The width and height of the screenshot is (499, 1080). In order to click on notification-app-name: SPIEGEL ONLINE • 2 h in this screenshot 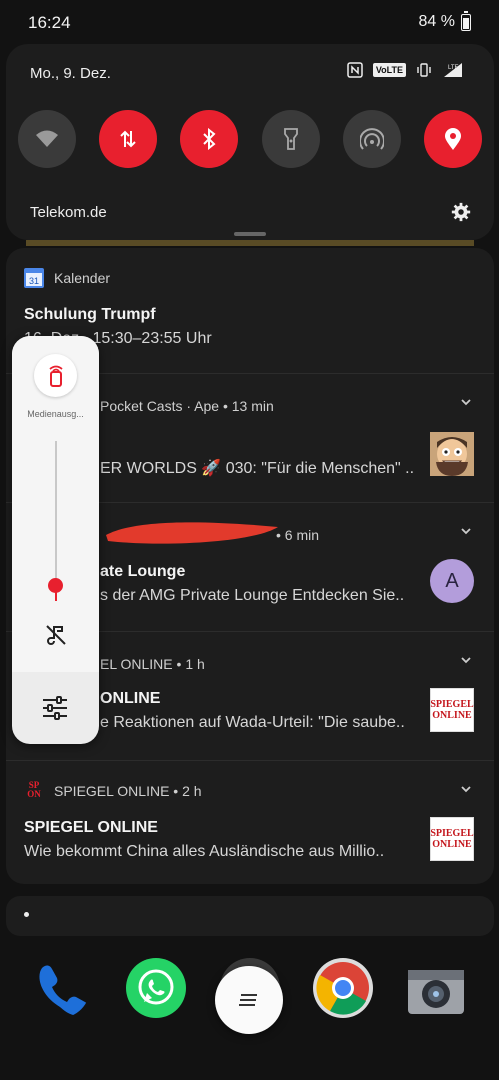, I will do `click(128, 791)`.